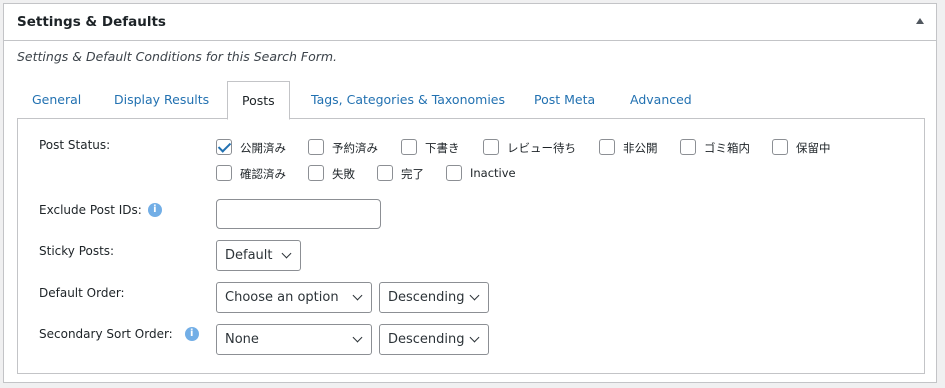 The height and width of the screenshot is (388, 945). I want to click on exclude-post-ids-label: Exclude Post IDs: i, so click(100, 209).